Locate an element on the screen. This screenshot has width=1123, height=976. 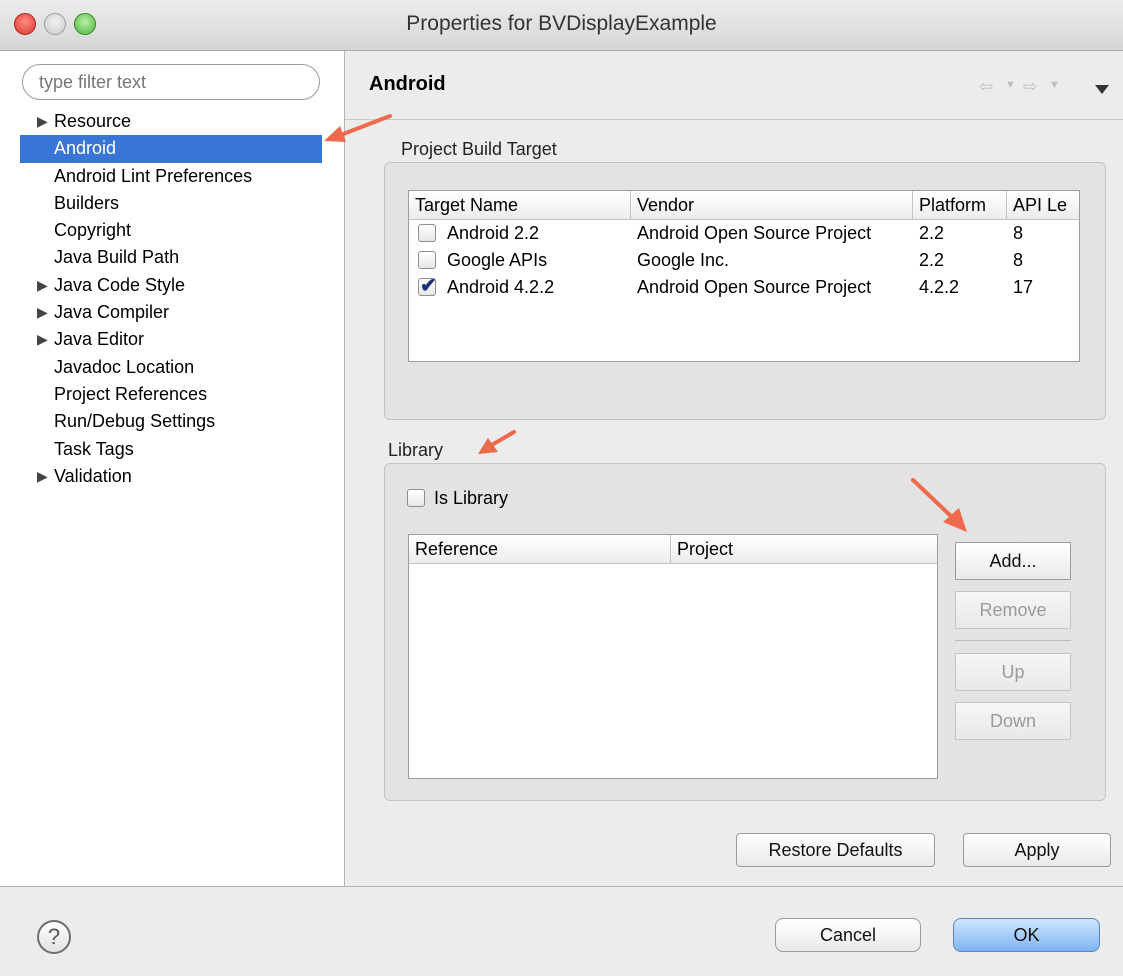
library-table-header: Reference Project is located at coordinates (673, 549).